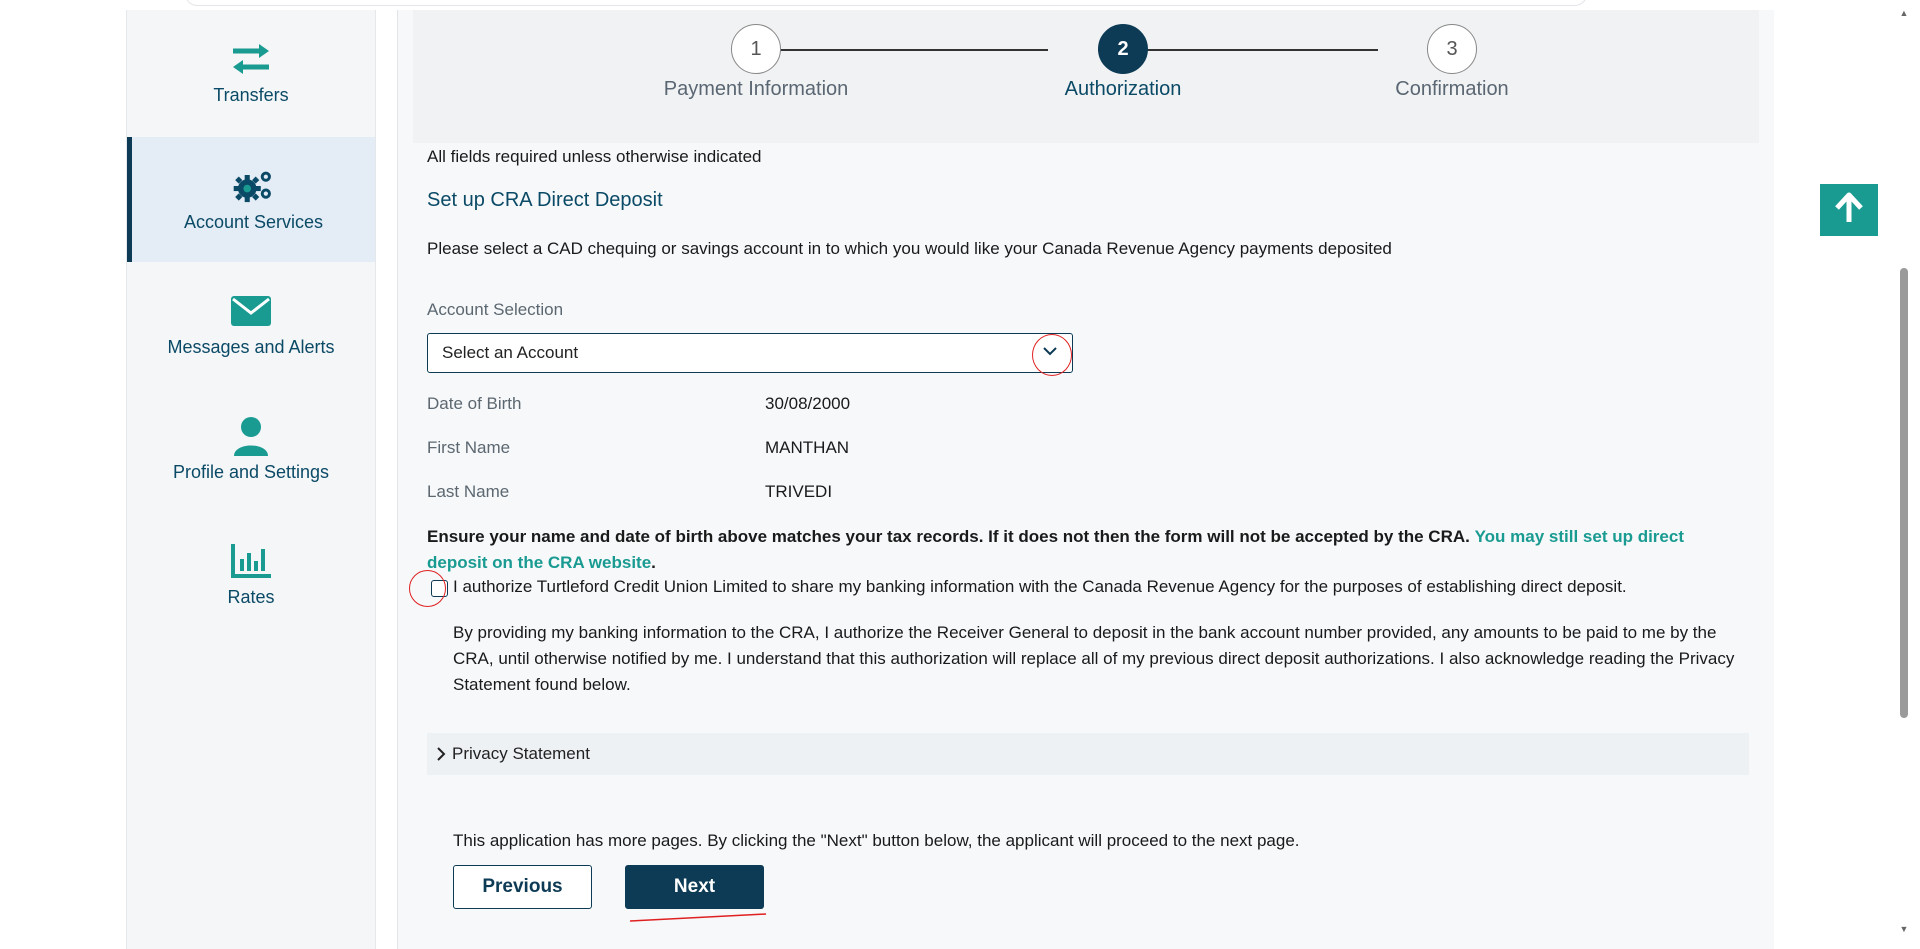 This screenshot has width=1920, height=949. I want to click on dob-value: 30/08/2000, so click(808, 403).